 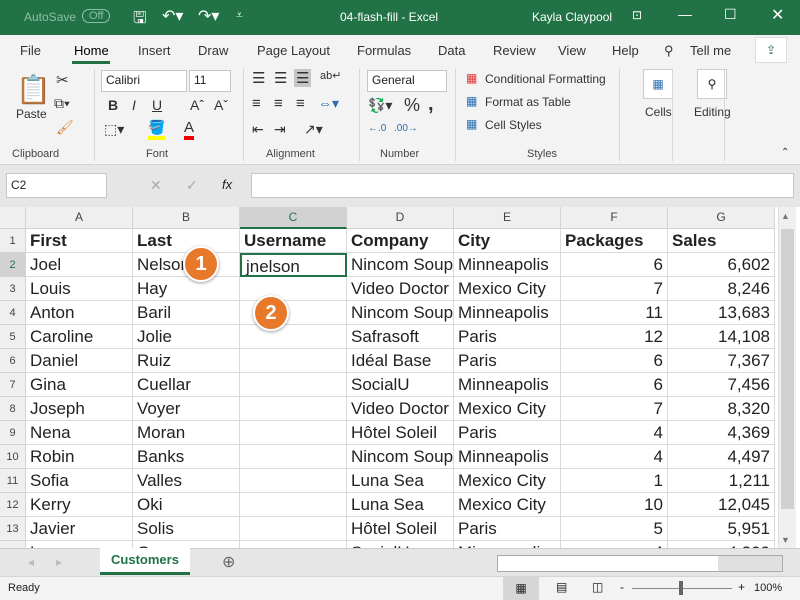 I want to click on row-header-4: 4, so click(x=13, y=313).